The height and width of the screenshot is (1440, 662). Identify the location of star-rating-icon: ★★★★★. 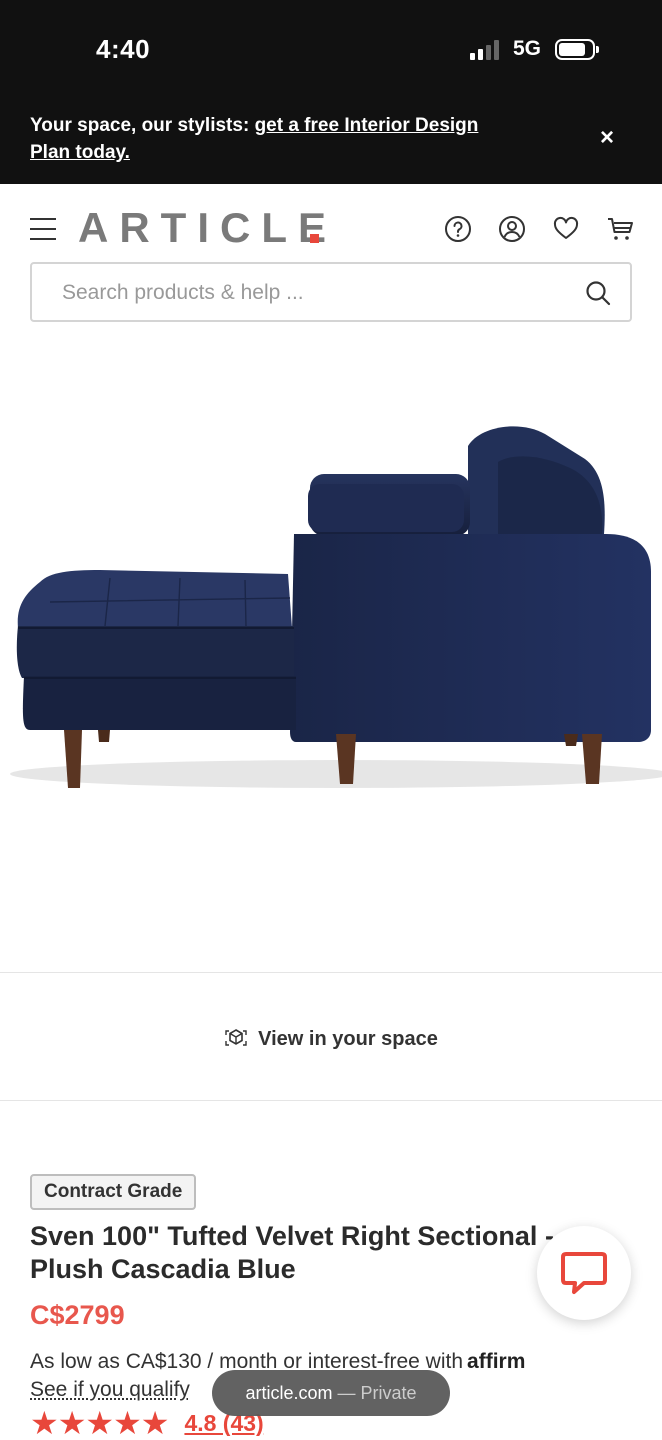
(99, 1422).